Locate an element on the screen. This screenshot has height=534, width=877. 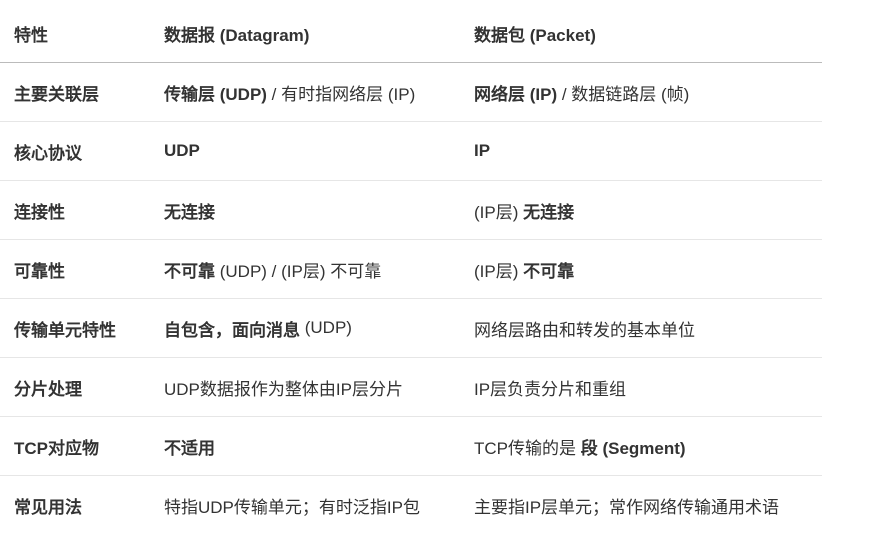
header-datagram: 数据报 (Datagram) is located at coordinates (237, 35).